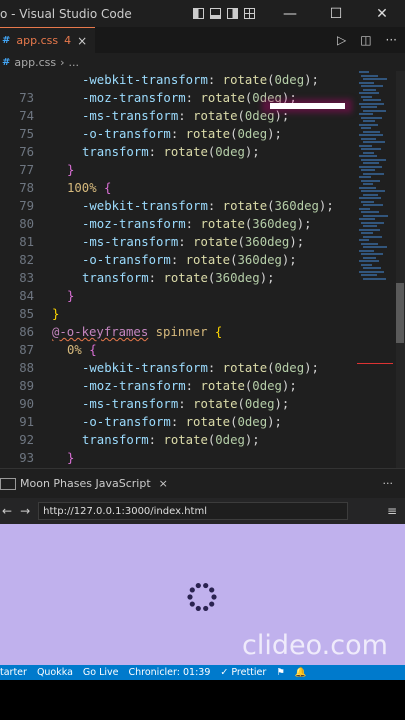  What do you see at coordinates (177, 152) in the screenshot?
I see `code-line: 76 transform: rotate(0deg);` at bounding box center [177, 152].